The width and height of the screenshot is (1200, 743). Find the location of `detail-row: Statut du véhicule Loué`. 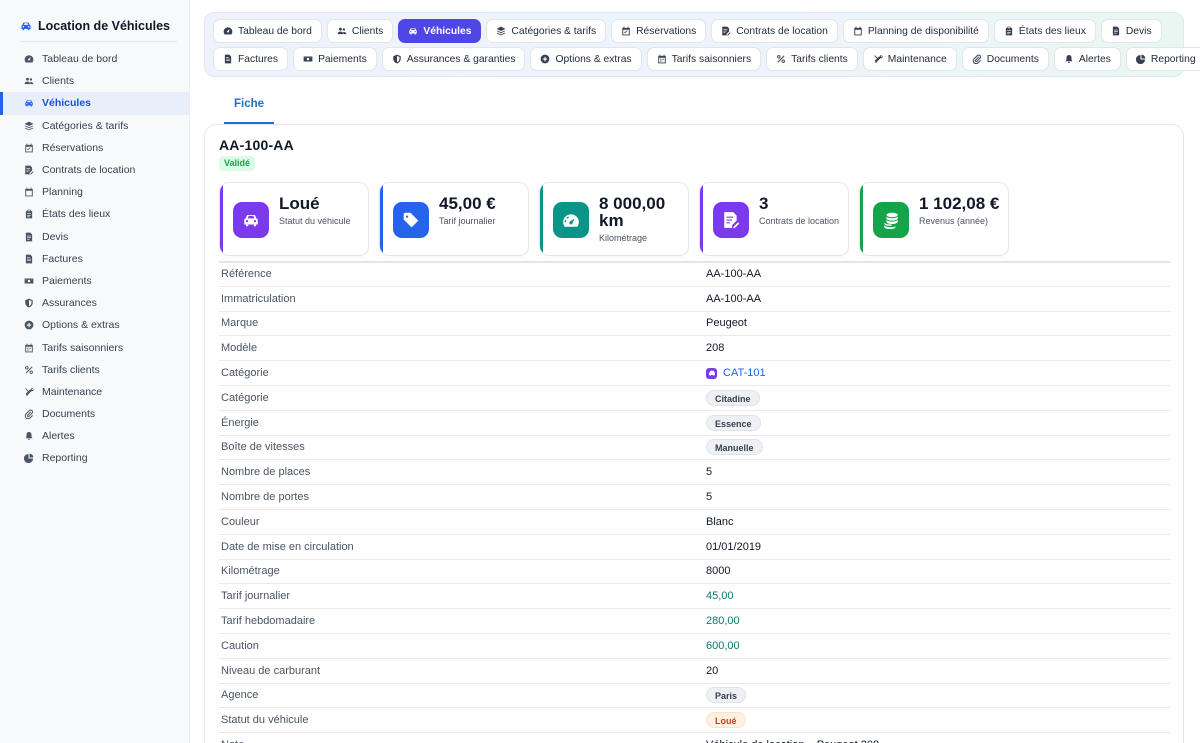

detail-row: Statut du véhicule Loué is located at coordinates (695, 719).